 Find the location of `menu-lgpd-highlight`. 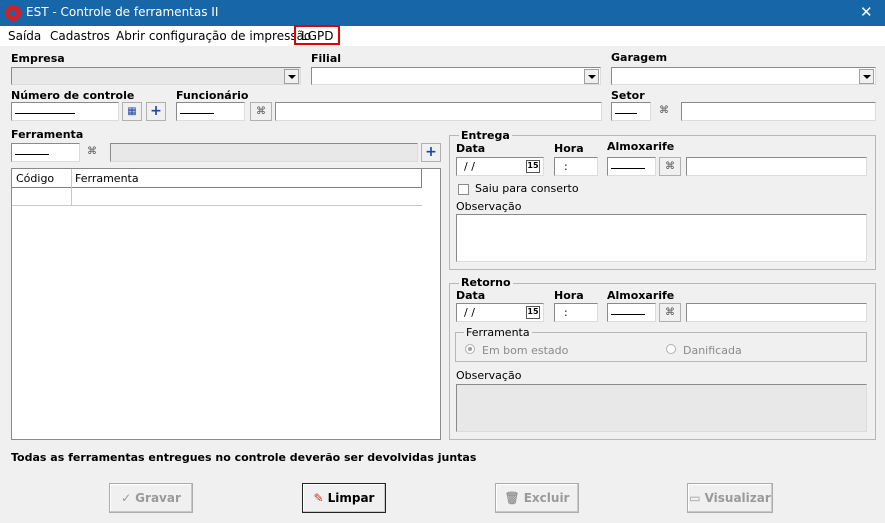

menu-lgpd-highlight is located at coordinates (317, 35).